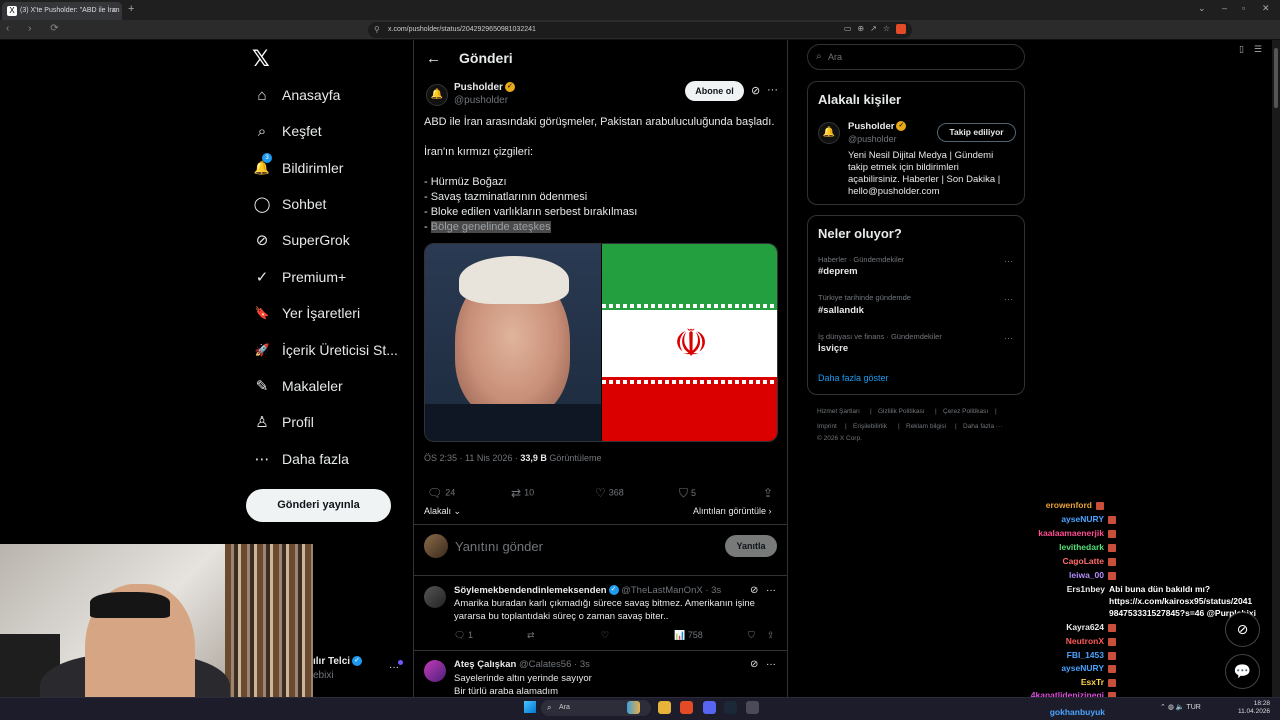  I want to click on browser-menu-icons: ▯☰, so click(1255, 49).